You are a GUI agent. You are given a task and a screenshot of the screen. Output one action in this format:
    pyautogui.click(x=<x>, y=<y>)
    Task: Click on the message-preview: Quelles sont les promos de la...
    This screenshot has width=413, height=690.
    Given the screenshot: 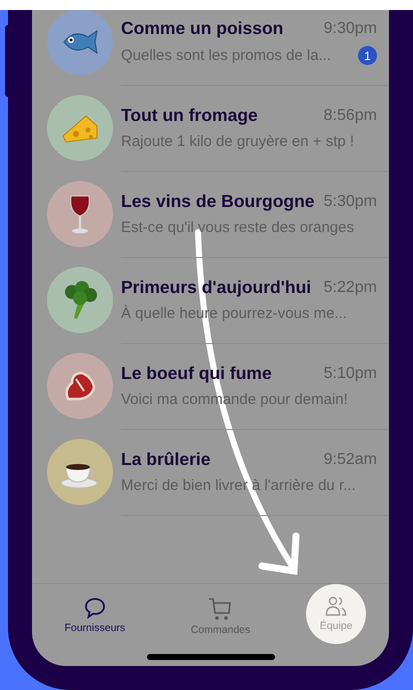 What is the action you would take?
    pyautogui.click(x=226, y=55)
    